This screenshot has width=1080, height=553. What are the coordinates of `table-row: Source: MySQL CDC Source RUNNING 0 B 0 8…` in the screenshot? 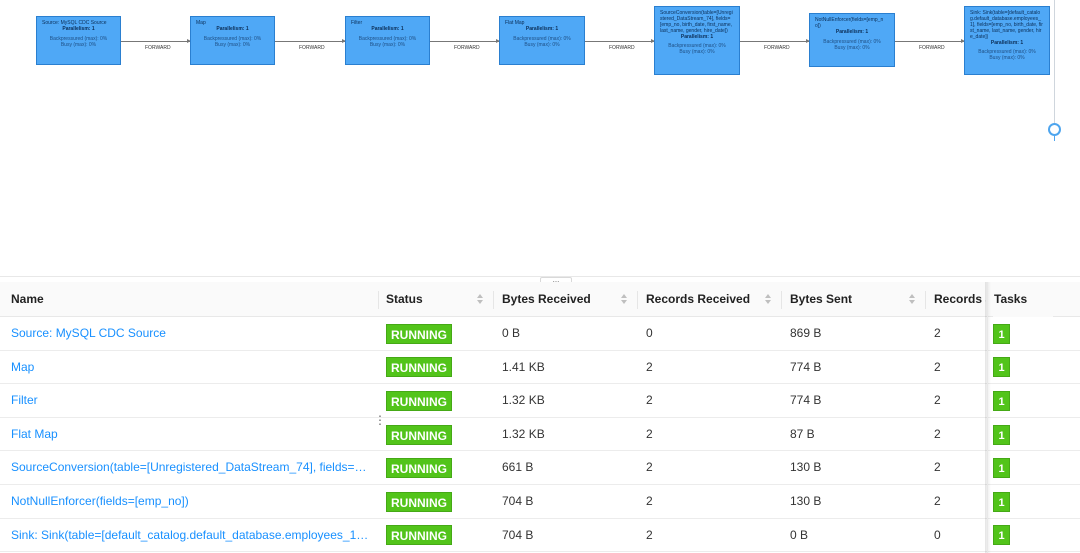 It's located at (540, 334).